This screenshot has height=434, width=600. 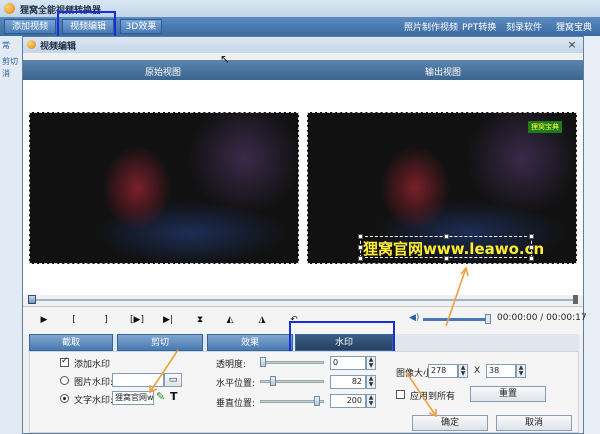 What do you see at coordinates (457, 296) in the screenshot?
I see `arrow-to-watermark-preview` at bounding box center [457, 296].